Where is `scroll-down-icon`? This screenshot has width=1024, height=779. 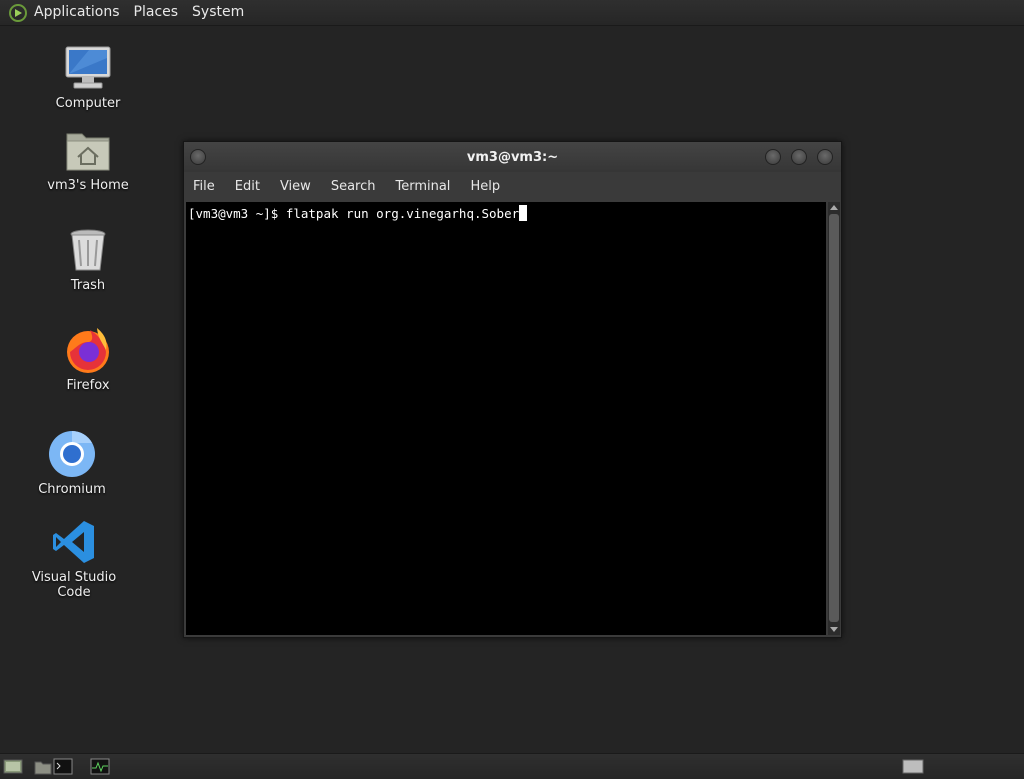 scroll-down-icon is located at coordinates (834, 629).